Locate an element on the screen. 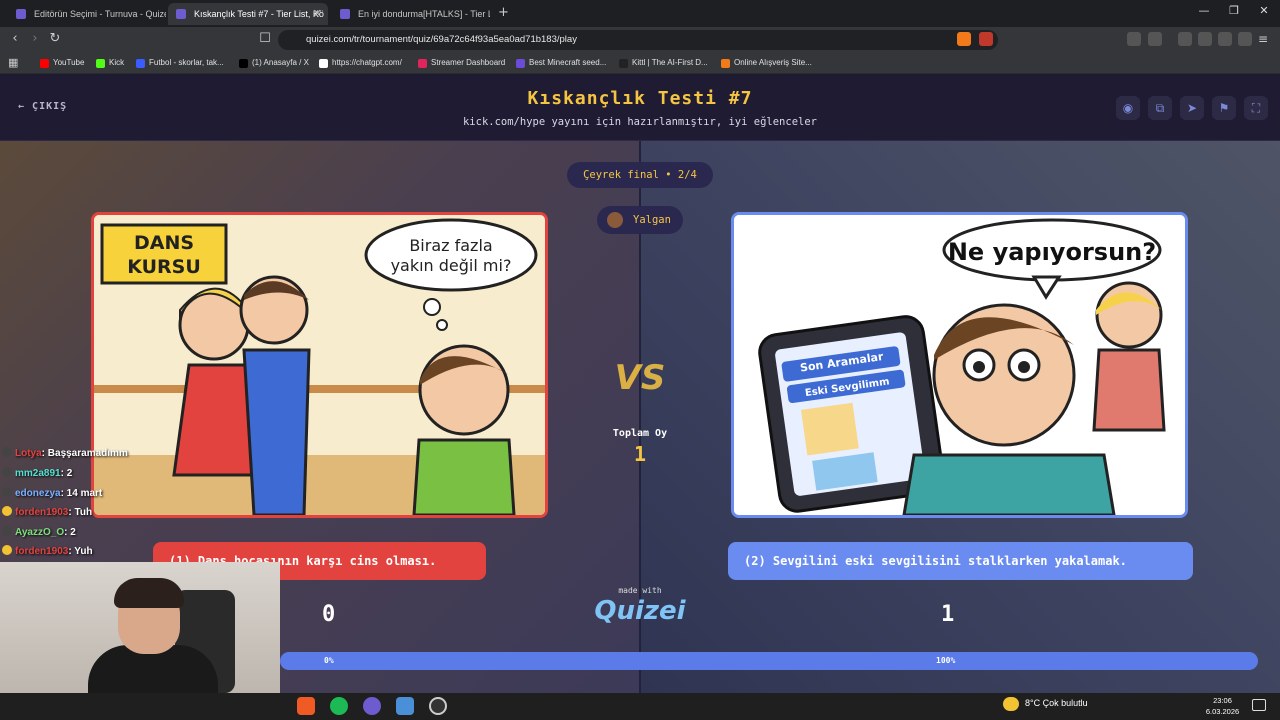  obs-taskbar-icon is located at coordinates (438, 706).